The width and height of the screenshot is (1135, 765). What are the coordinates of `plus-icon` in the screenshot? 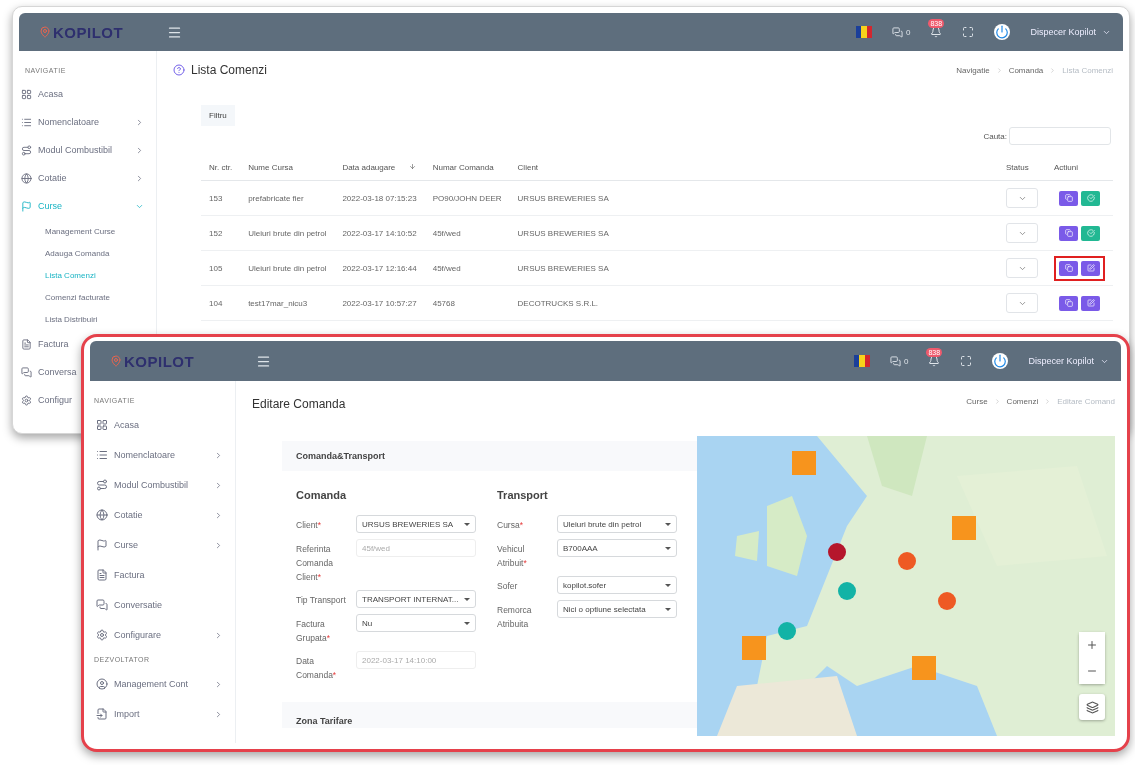 It's located at (1092, 645).